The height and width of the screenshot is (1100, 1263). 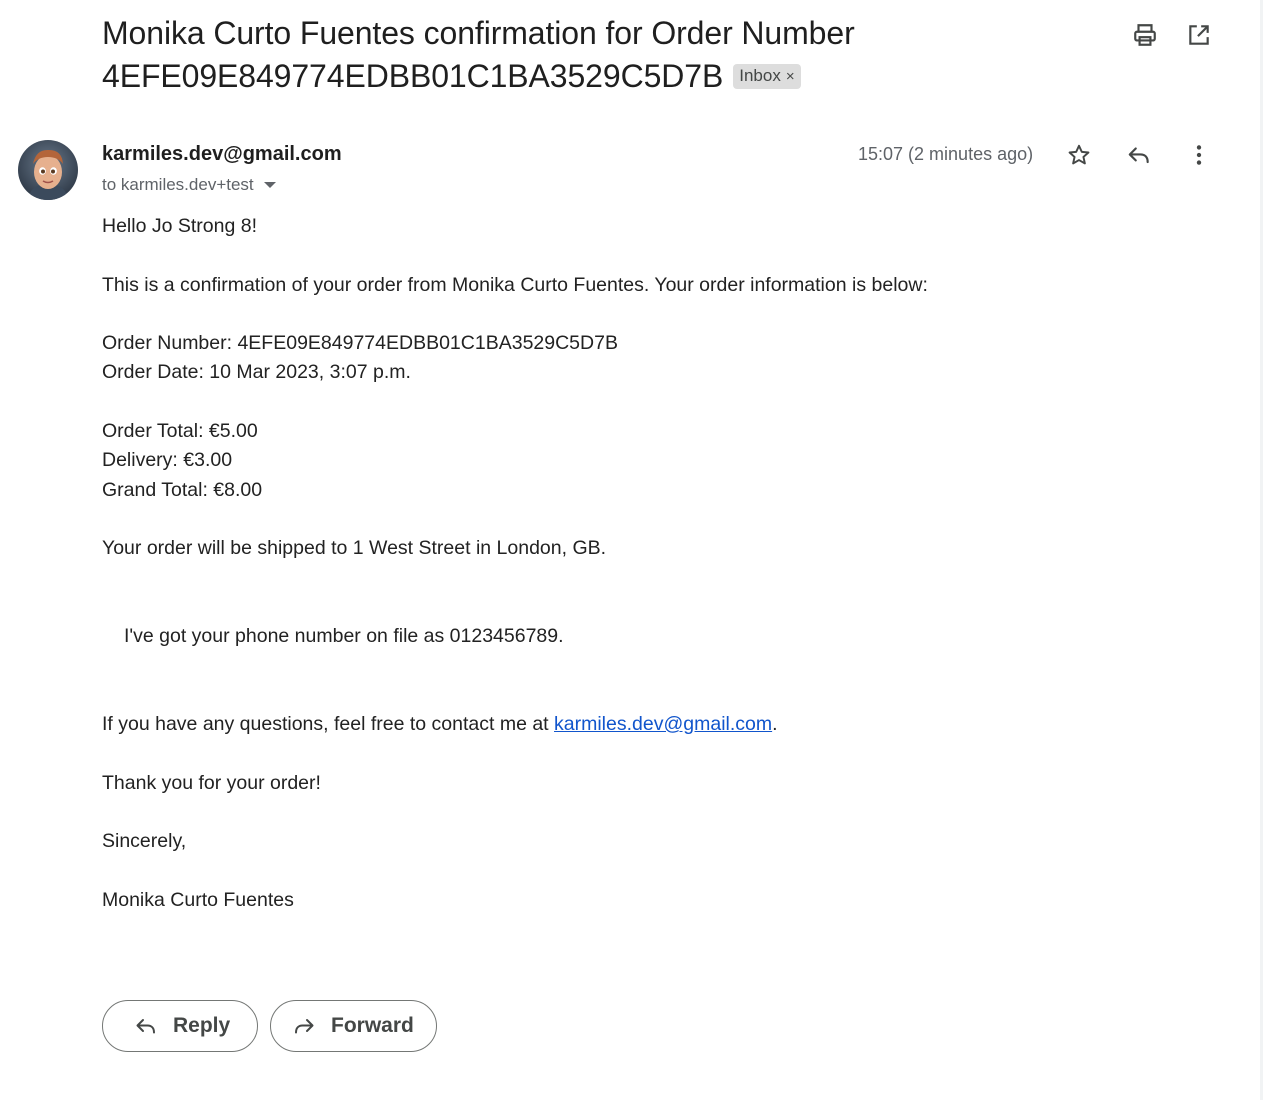 I want to click on forward-button: Forward, so click(x=353, y=1026).